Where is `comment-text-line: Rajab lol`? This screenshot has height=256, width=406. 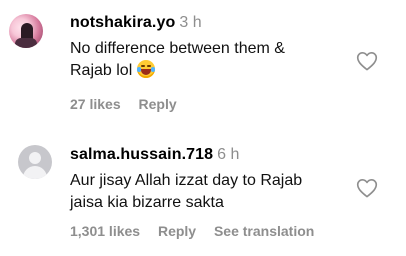
comment-text-line: Rajab lol is located at coordinates (220, 71).